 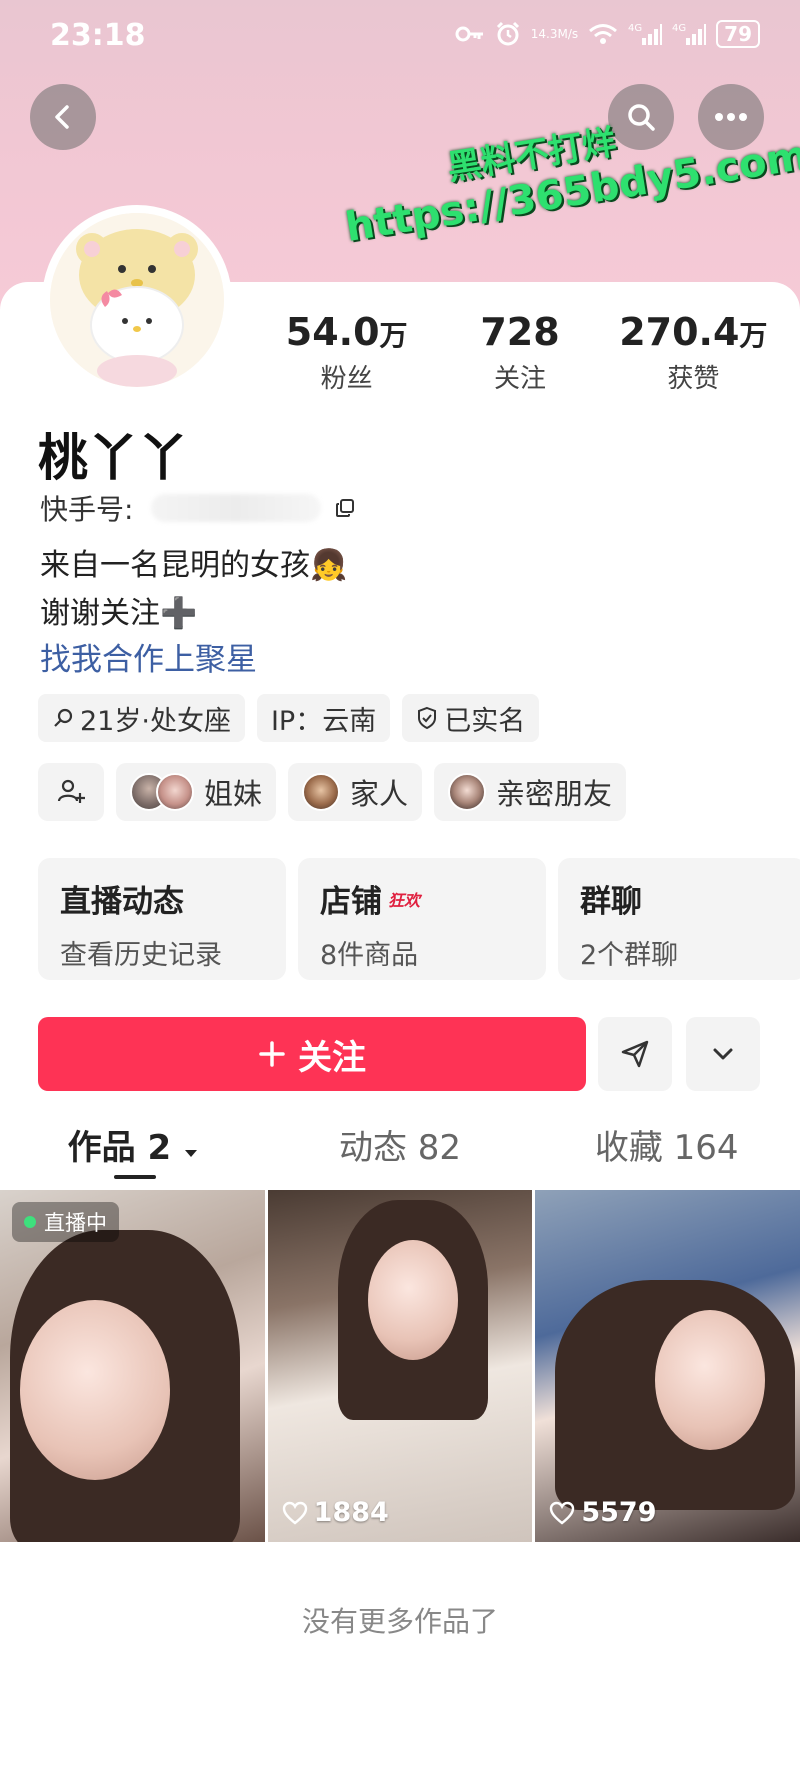 What do you see at coordinates (689, 34) in the screenshot?
I see `signal-icon-2: 4G` at bounding box center [689, 34].